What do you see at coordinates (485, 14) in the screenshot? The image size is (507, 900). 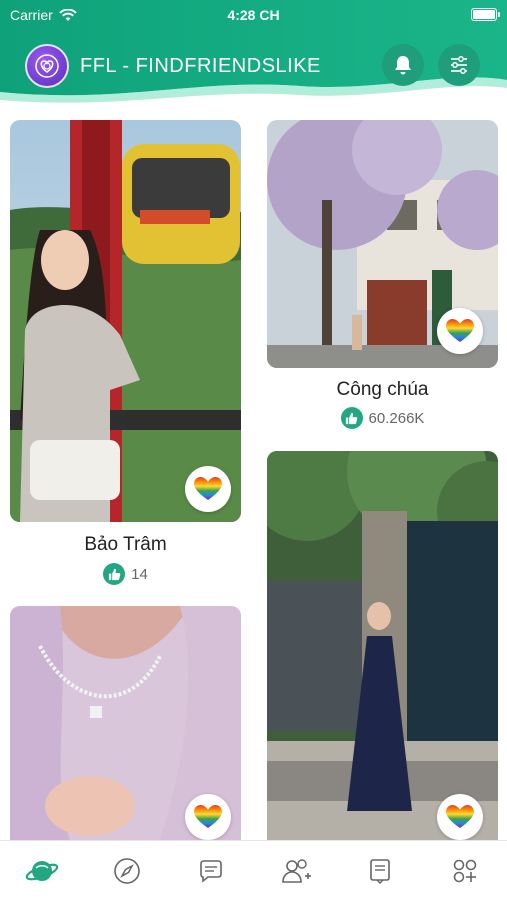 I see `battery-icon` at bounding box center [485, 14].